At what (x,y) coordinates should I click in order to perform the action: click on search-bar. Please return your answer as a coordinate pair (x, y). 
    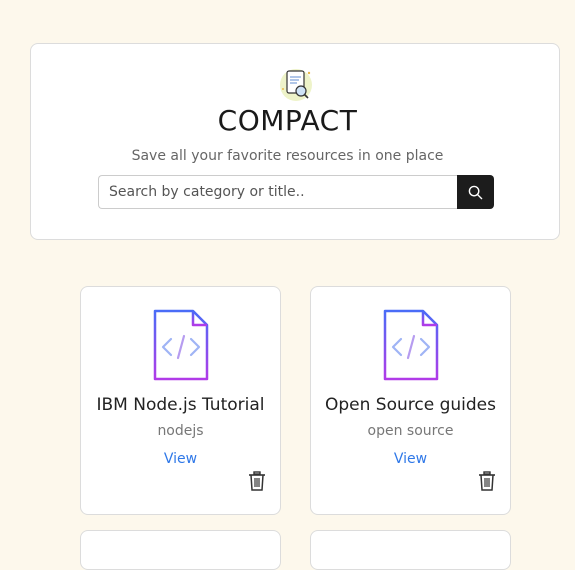
    Looking at the image, I should click on (296, 192).